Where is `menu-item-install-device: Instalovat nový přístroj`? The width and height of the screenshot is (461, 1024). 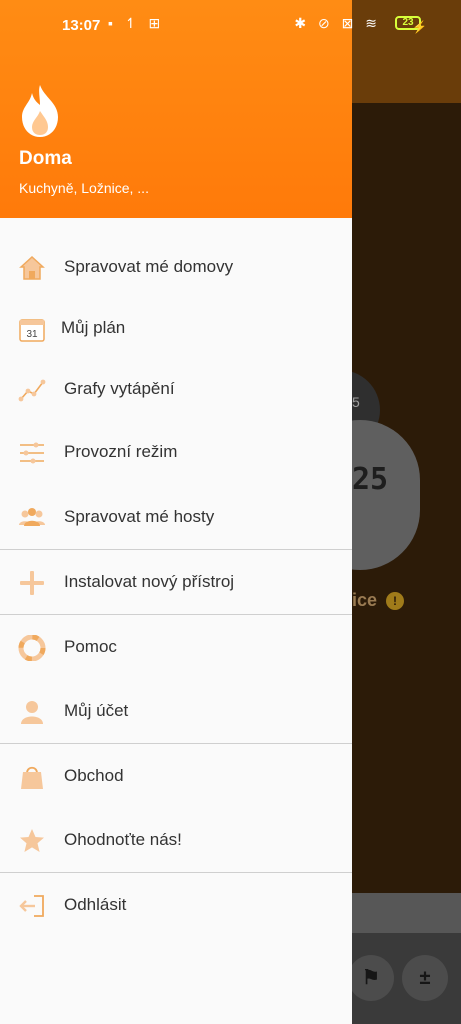
menu-item-install-device: Instalovat nový přístroj is located at coordinates (176, 582).